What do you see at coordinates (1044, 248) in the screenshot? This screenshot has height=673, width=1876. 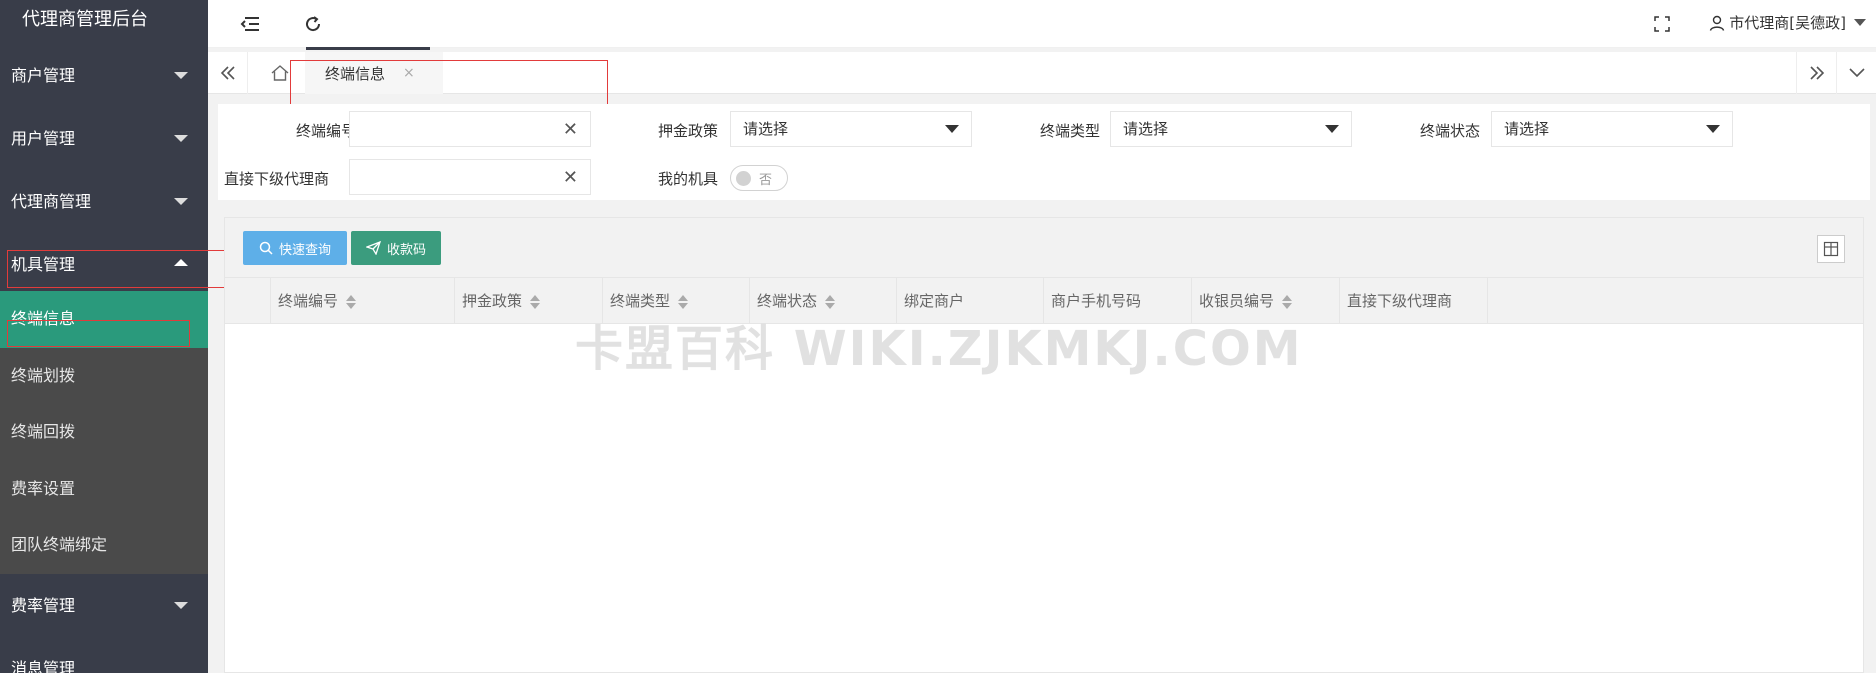 I see `table-toolbar: 快速查询 收款码` at bounding box center [1044, 248].